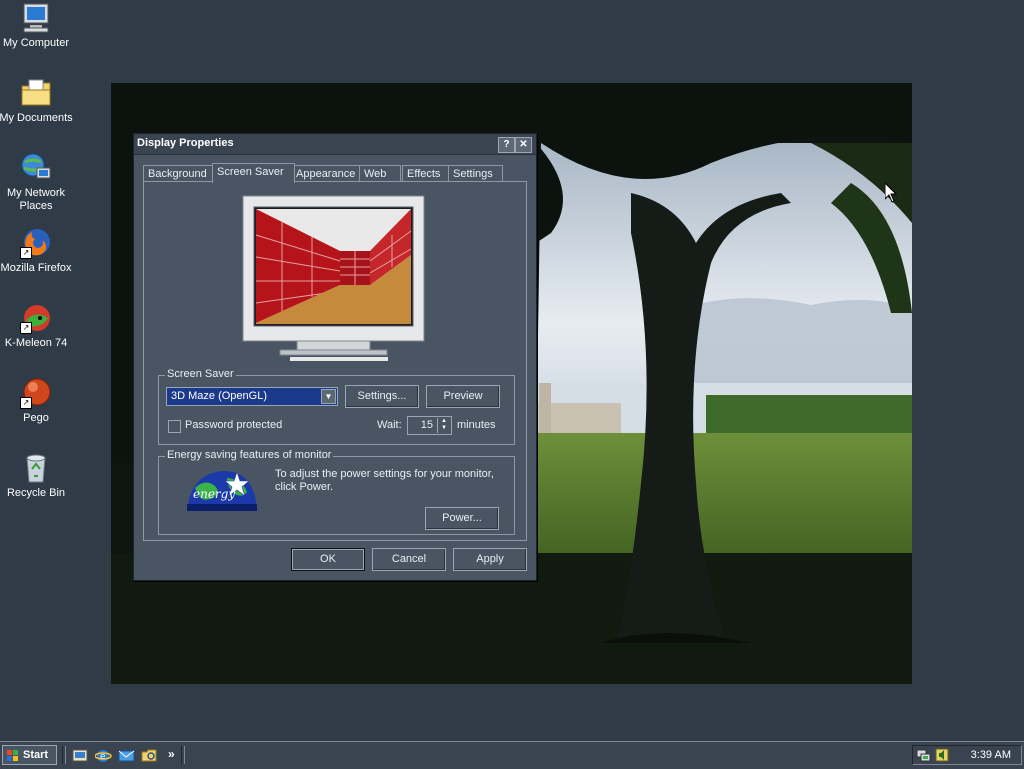 This screenshot has height=769, width=1024. What do you see at coordinates (409, 559) in the screenshot?
I see `cancel-button: Cancel` at bounding box center [409, 559].